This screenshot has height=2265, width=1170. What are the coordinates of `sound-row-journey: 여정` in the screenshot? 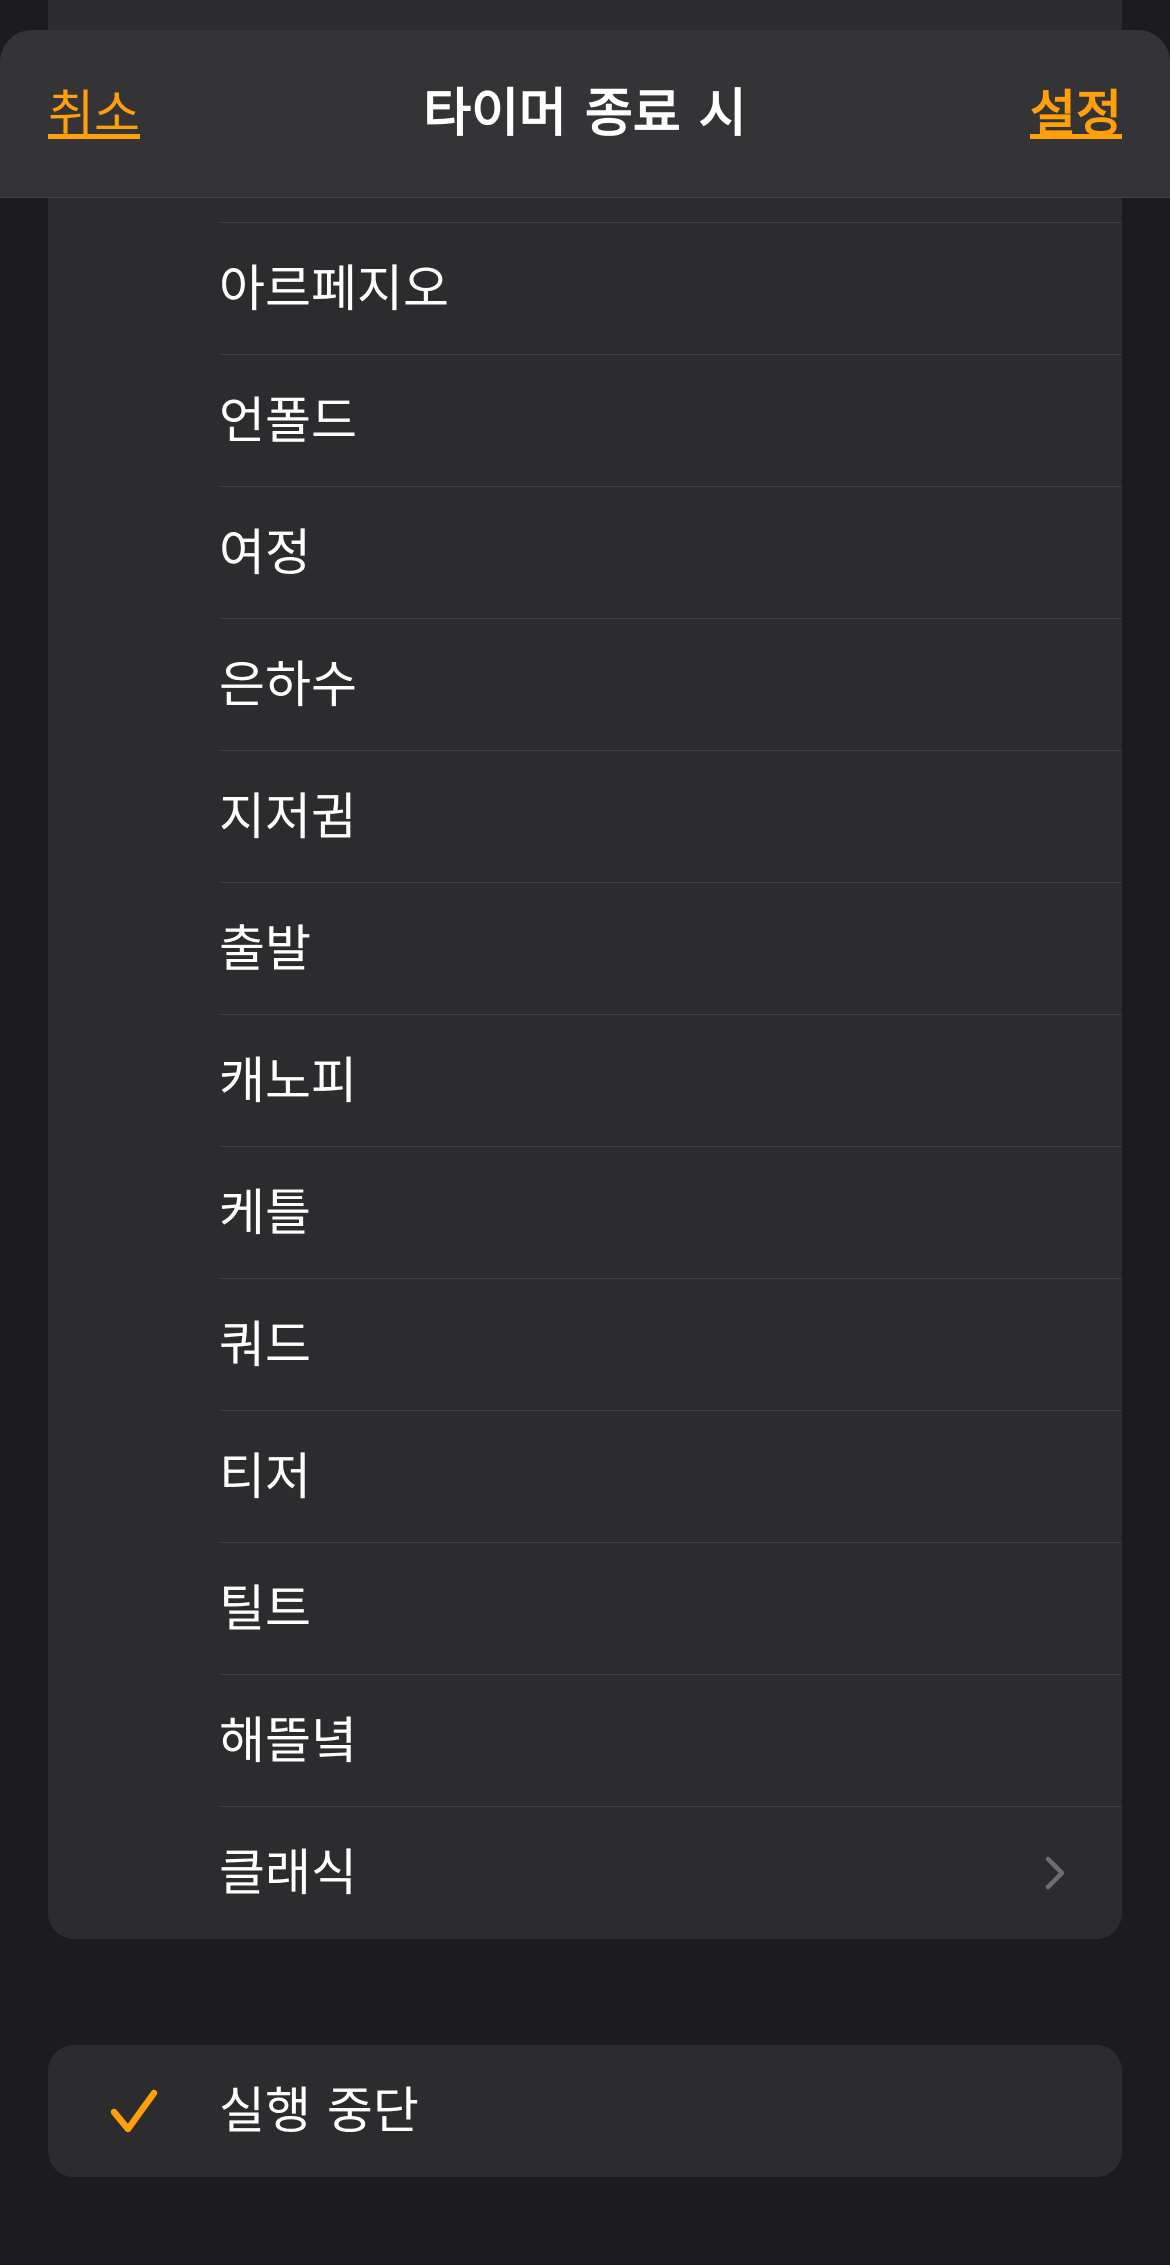 It's located at (585, 553).